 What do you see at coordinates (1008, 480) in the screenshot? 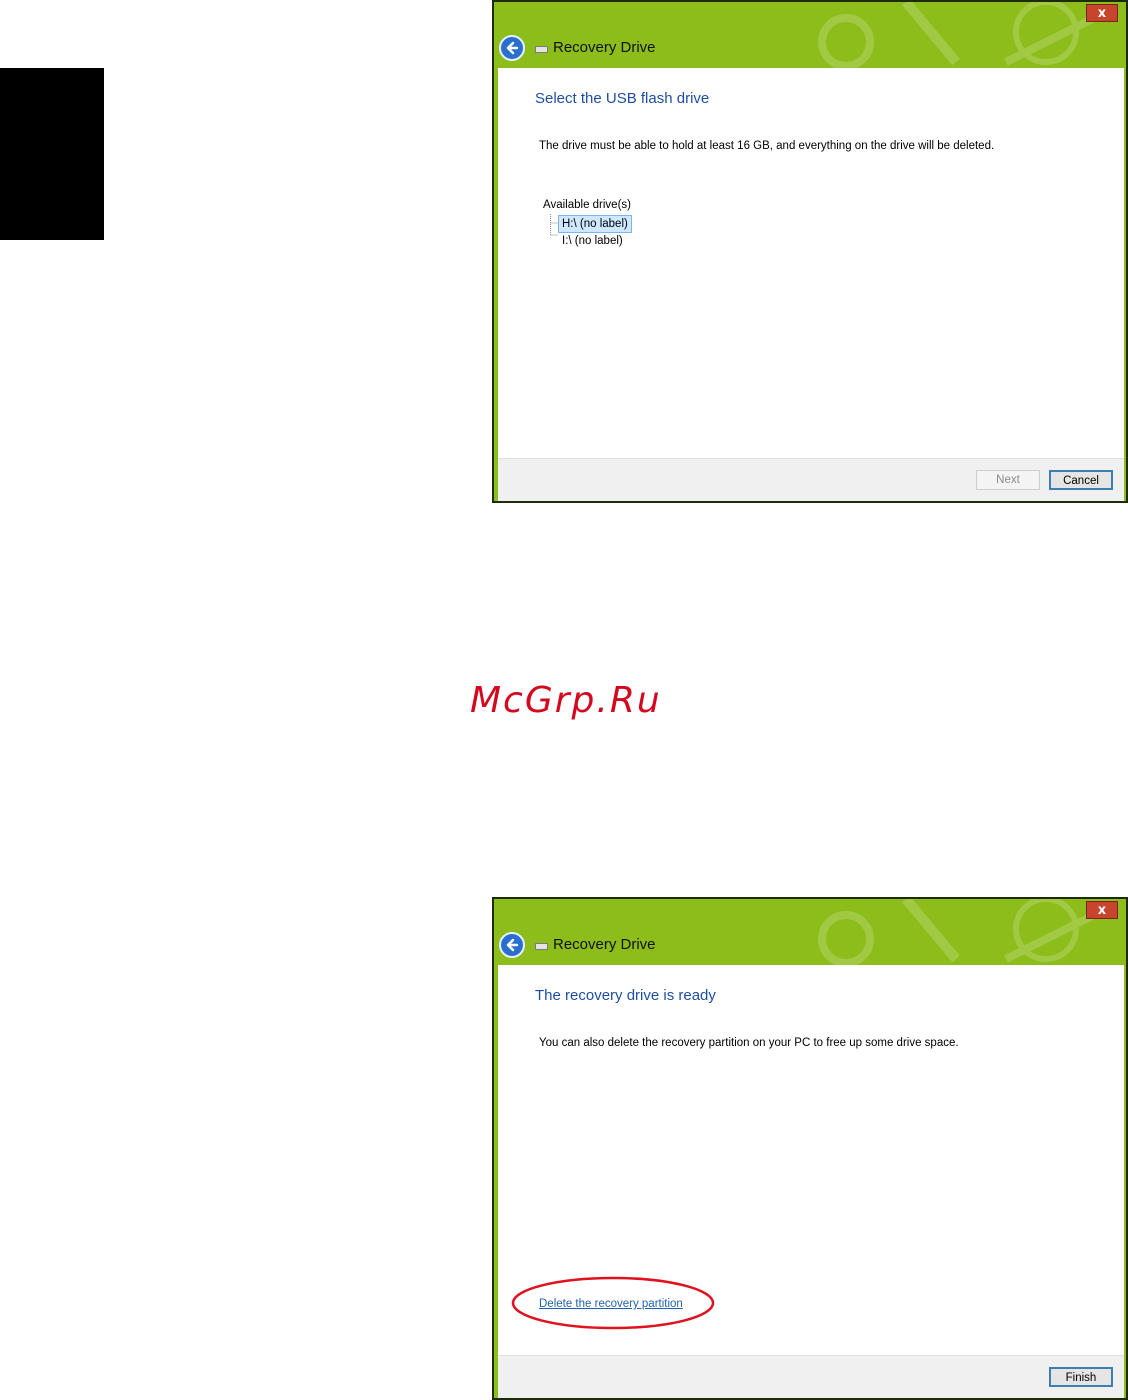
I see `next-button: Next` at bounding box center [1008, 480].